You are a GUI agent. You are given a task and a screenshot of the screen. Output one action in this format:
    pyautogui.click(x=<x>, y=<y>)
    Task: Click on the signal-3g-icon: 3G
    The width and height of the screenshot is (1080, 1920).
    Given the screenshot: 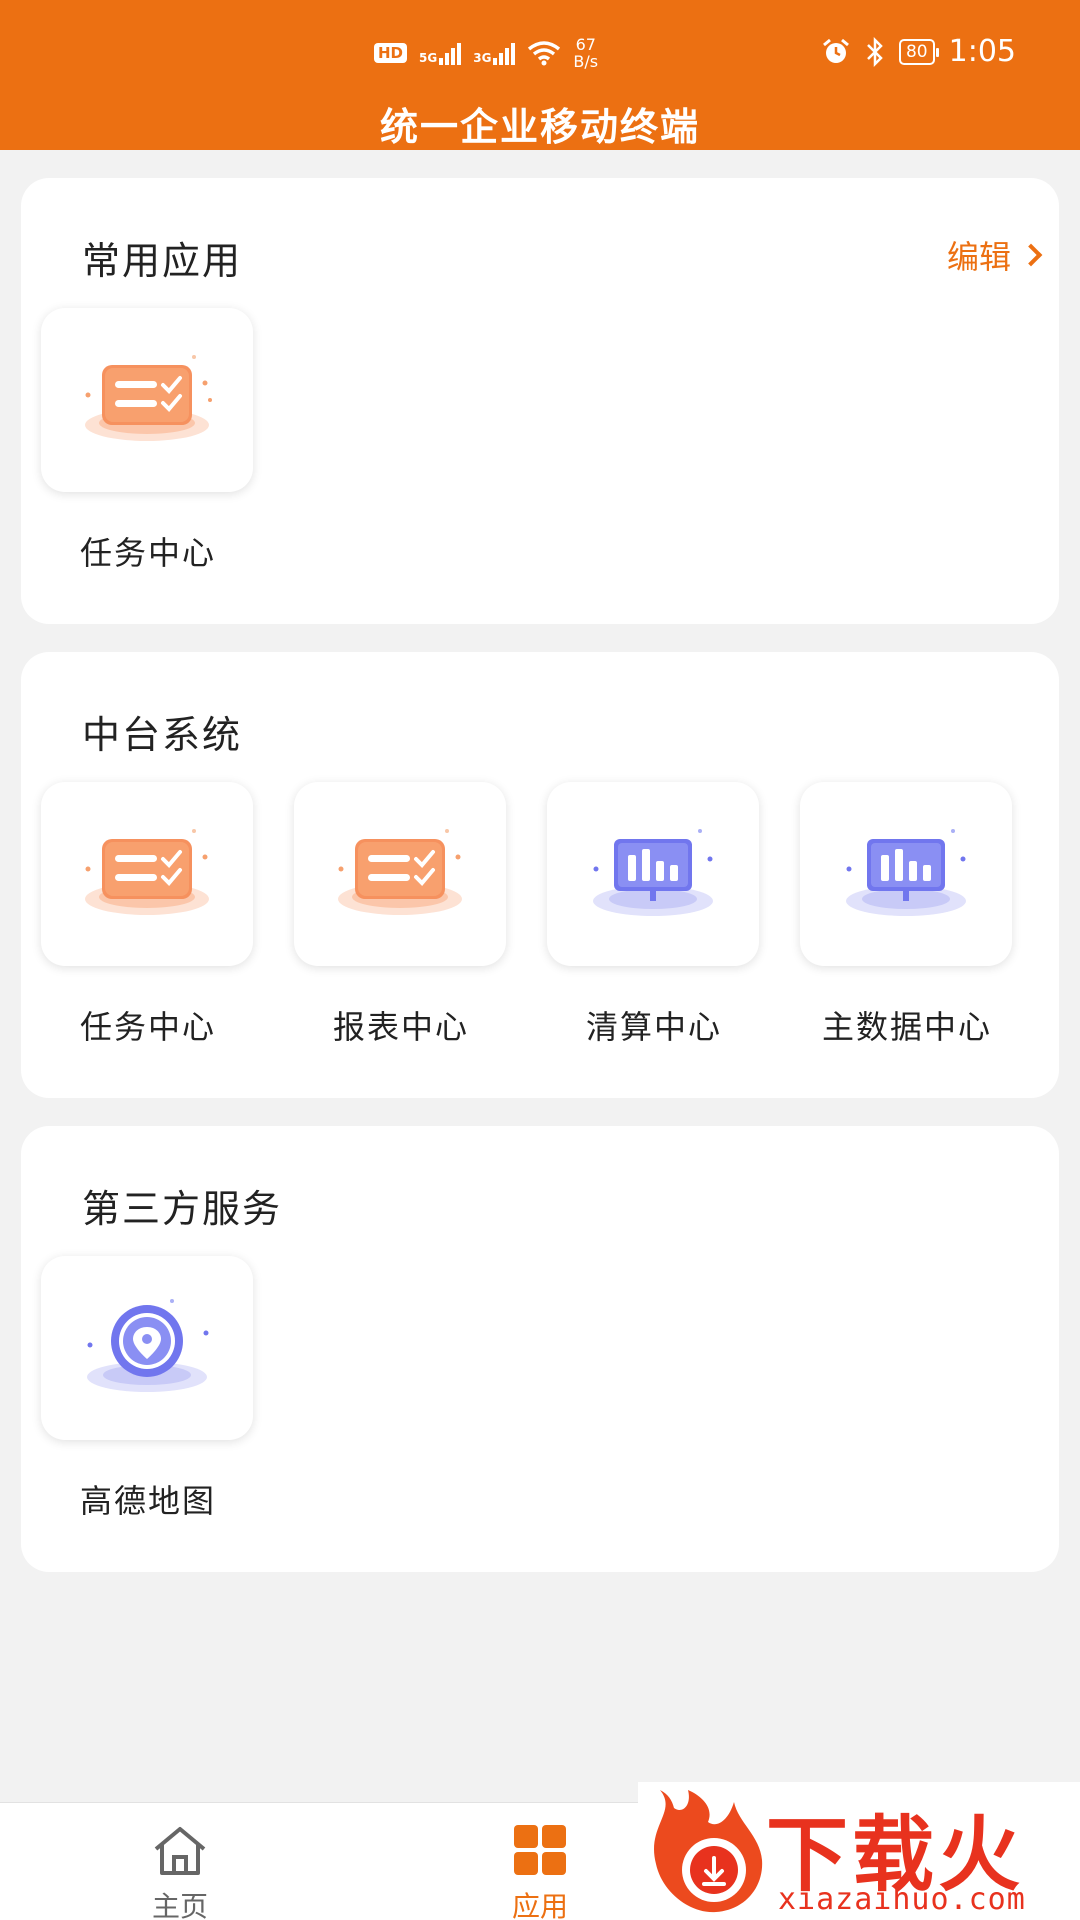 What is the action you would take?
    pyautogui.click(x=494, y=53)
    